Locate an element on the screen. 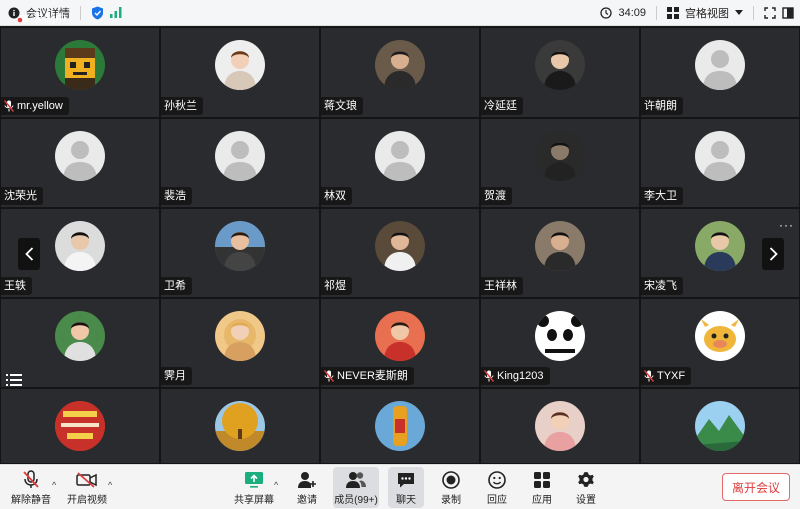  chevron-right-icon is located at coordinates (773, 254).